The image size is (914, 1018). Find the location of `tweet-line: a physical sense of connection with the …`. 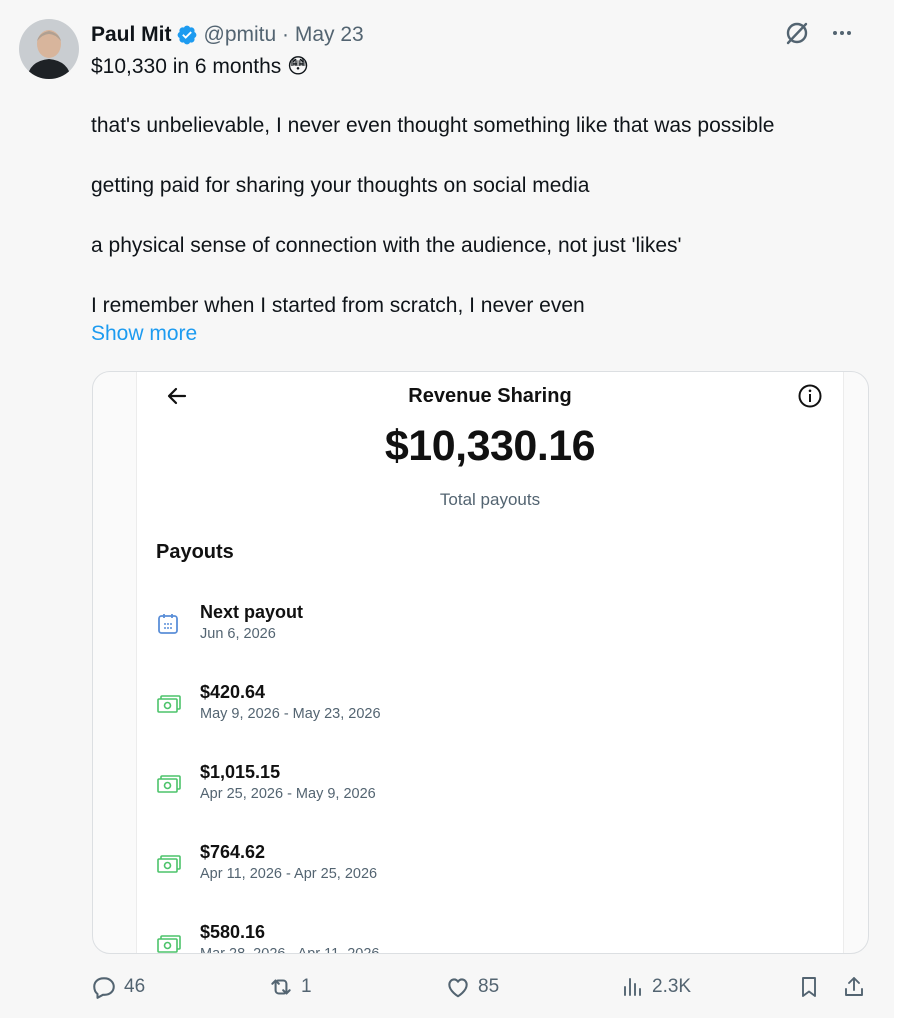

tweet-line: a physical sense of connection with the … is located at coordinates (386, 245).